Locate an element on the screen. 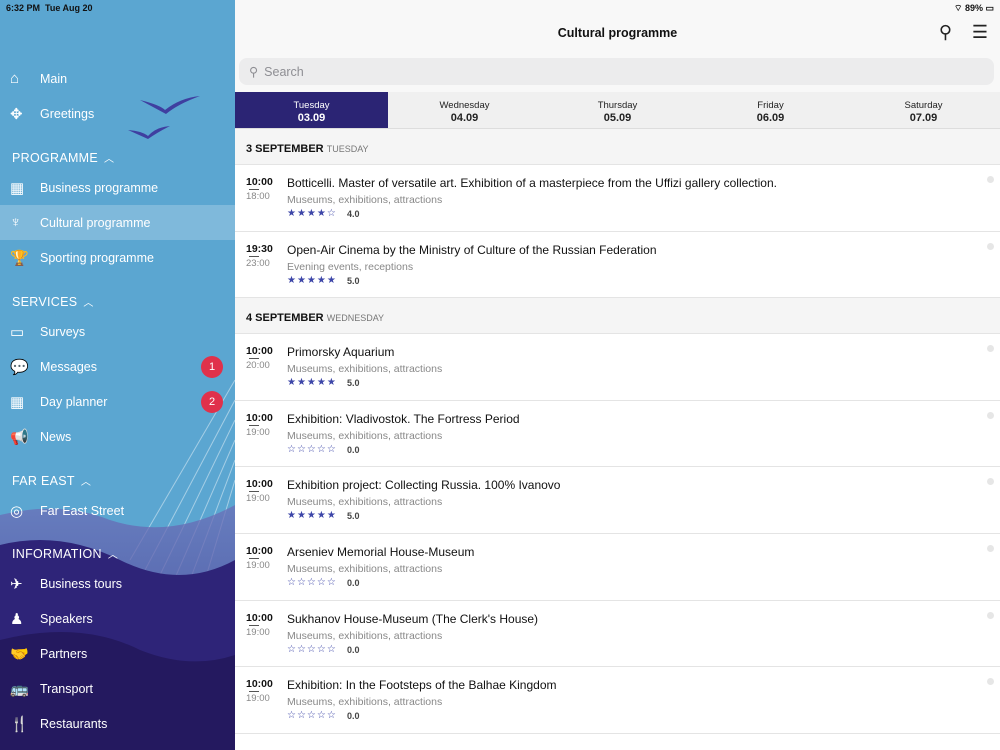 This screenshot has height=750, width=1000. day-header: 3 SEPTEMBER TUESDAY is located at coordinates (617, 147).